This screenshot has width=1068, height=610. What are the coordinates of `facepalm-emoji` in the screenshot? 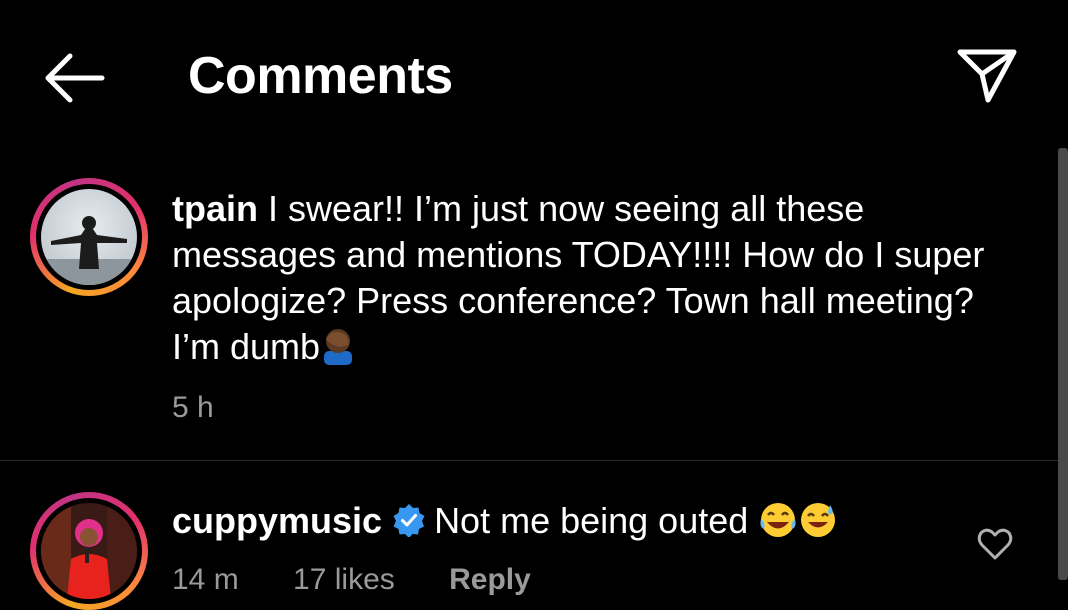 It's located at (338, 350).